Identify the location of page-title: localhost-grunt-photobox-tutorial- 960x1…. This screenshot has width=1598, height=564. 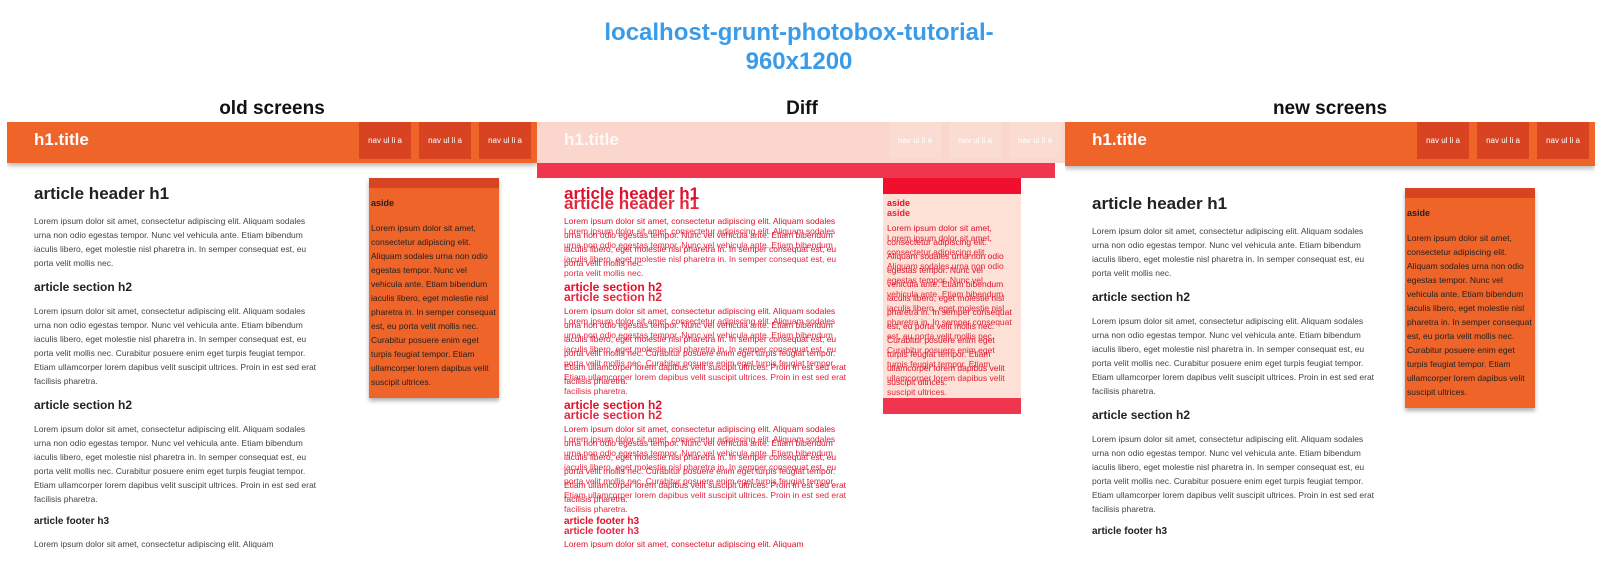
(799, 47).